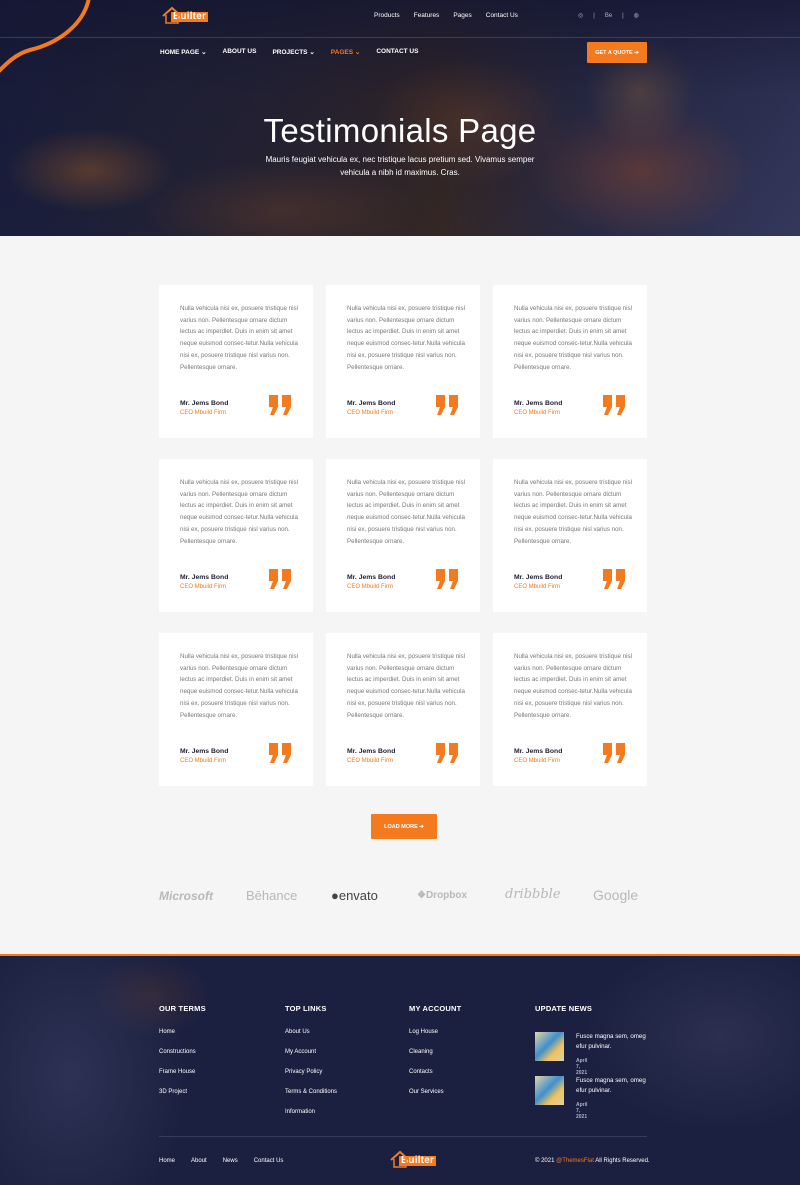 The height and width of the screenshot is (1185, 800). Describe the element at coordinates (400, 1159) in the screenshot. I see `house-logo-icon` at that location.